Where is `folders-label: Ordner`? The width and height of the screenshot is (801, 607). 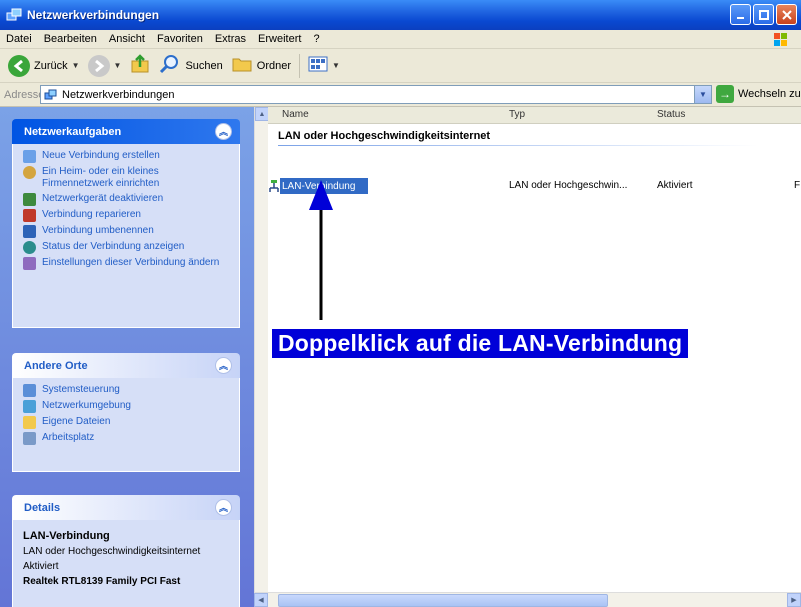
folders-label: Ordner is located at coordinates (274, 65).